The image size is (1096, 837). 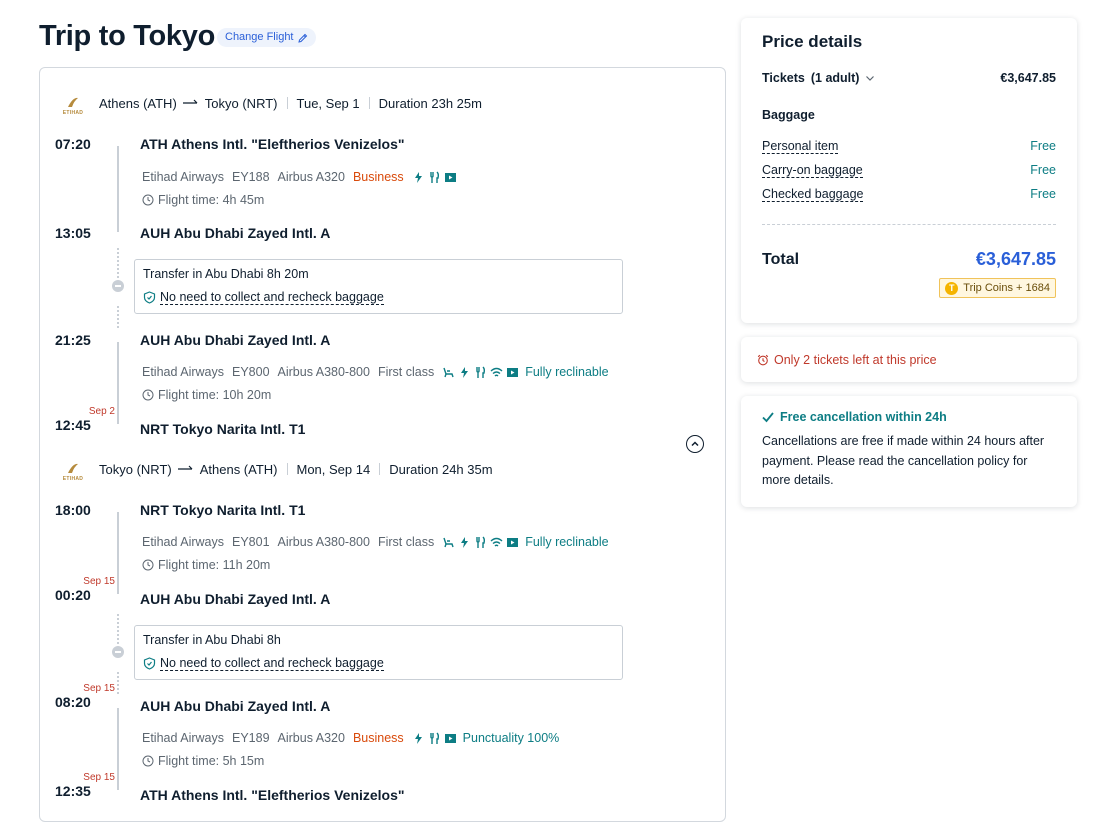 I want to click on departure-time: Sep 15 08:20, so click(x=85, y=696).